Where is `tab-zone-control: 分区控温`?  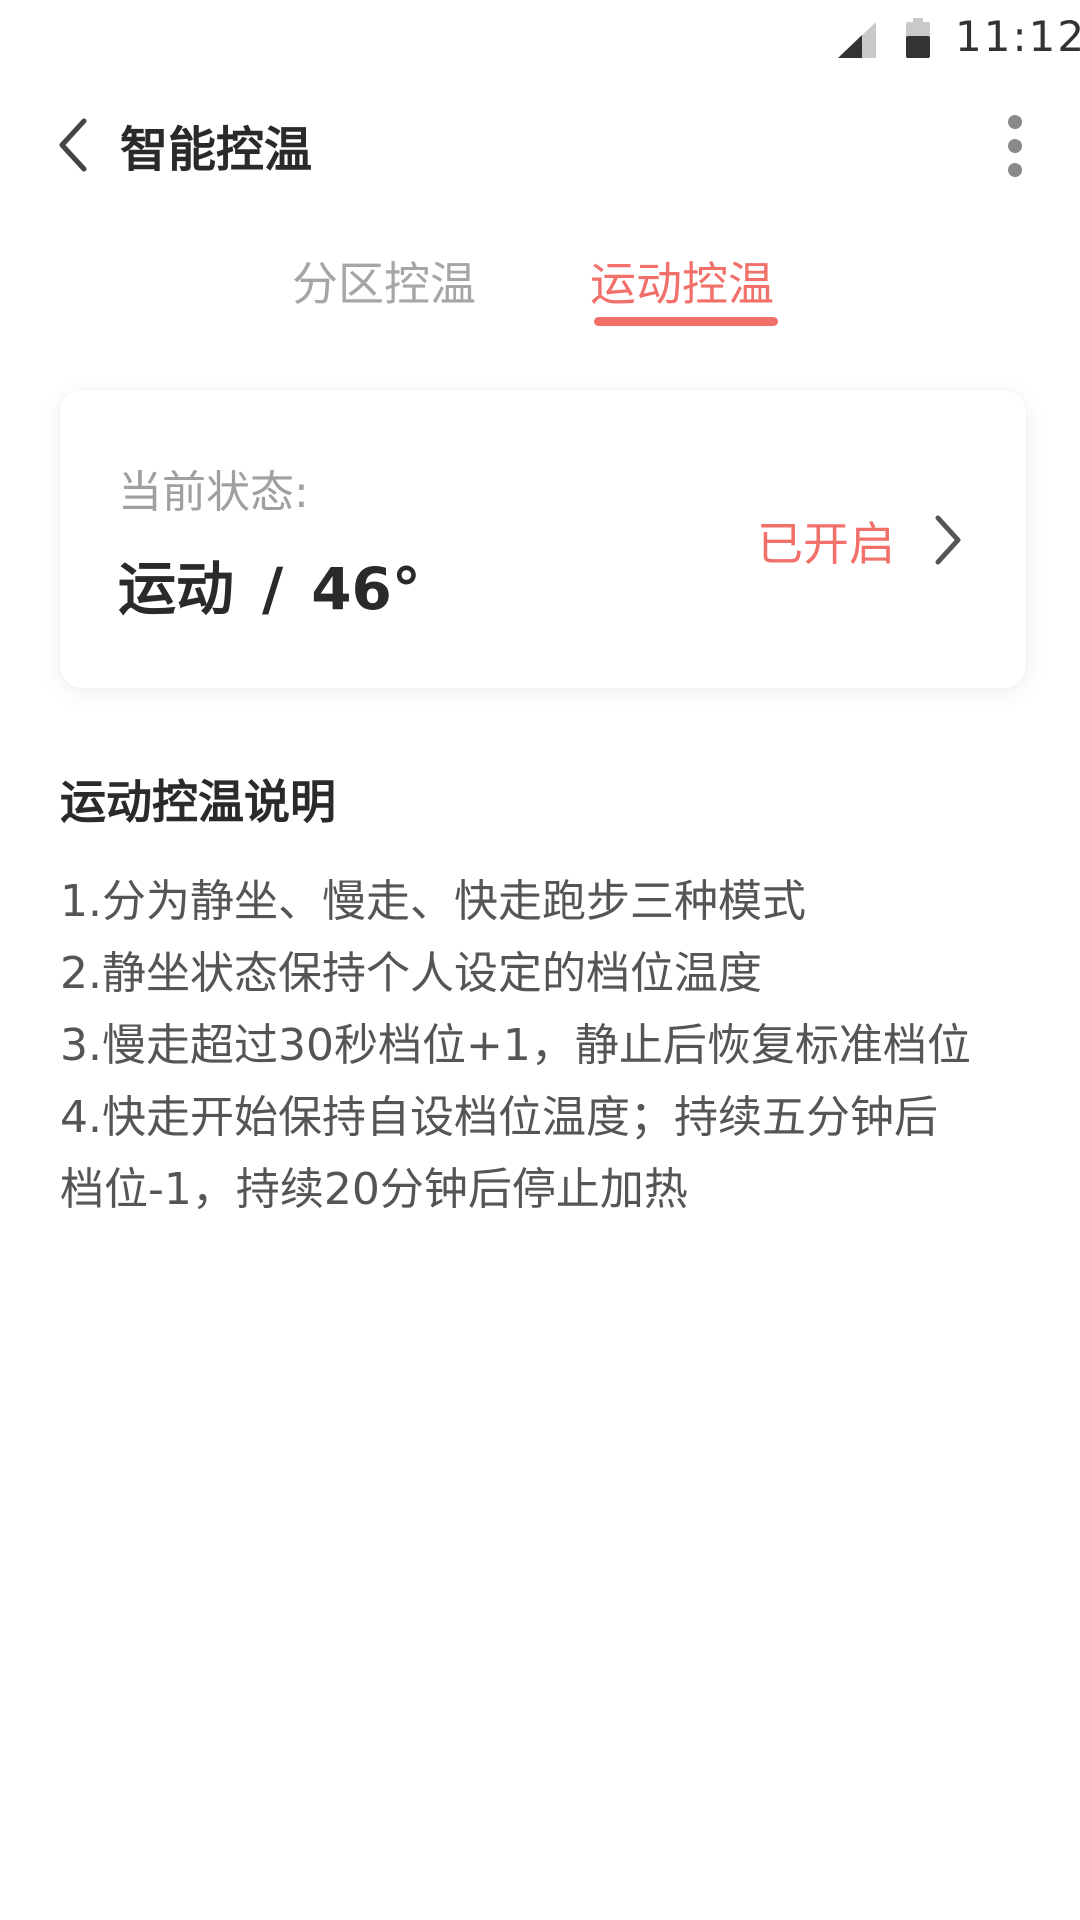 tab-zone-control: 分区控温 is located at coordinates (384, 281).